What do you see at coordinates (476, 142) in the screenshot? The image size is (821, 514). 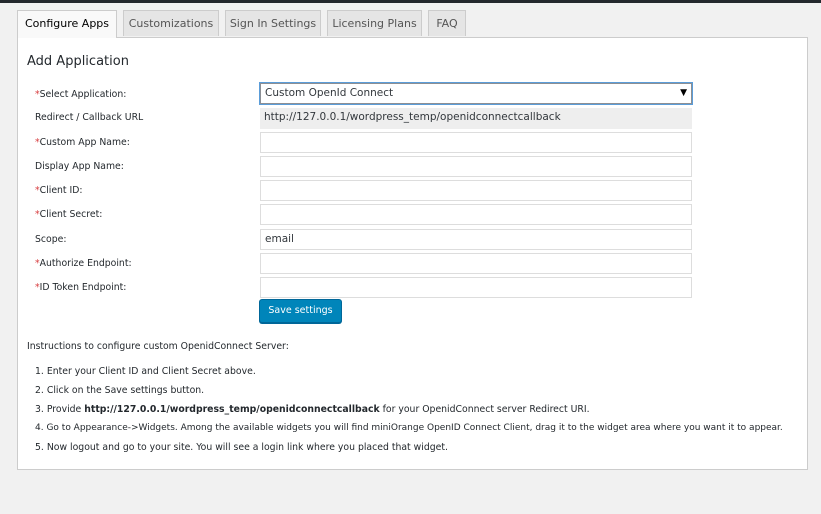 I see `custom-app-name-input` at bounding box center [476, 142].